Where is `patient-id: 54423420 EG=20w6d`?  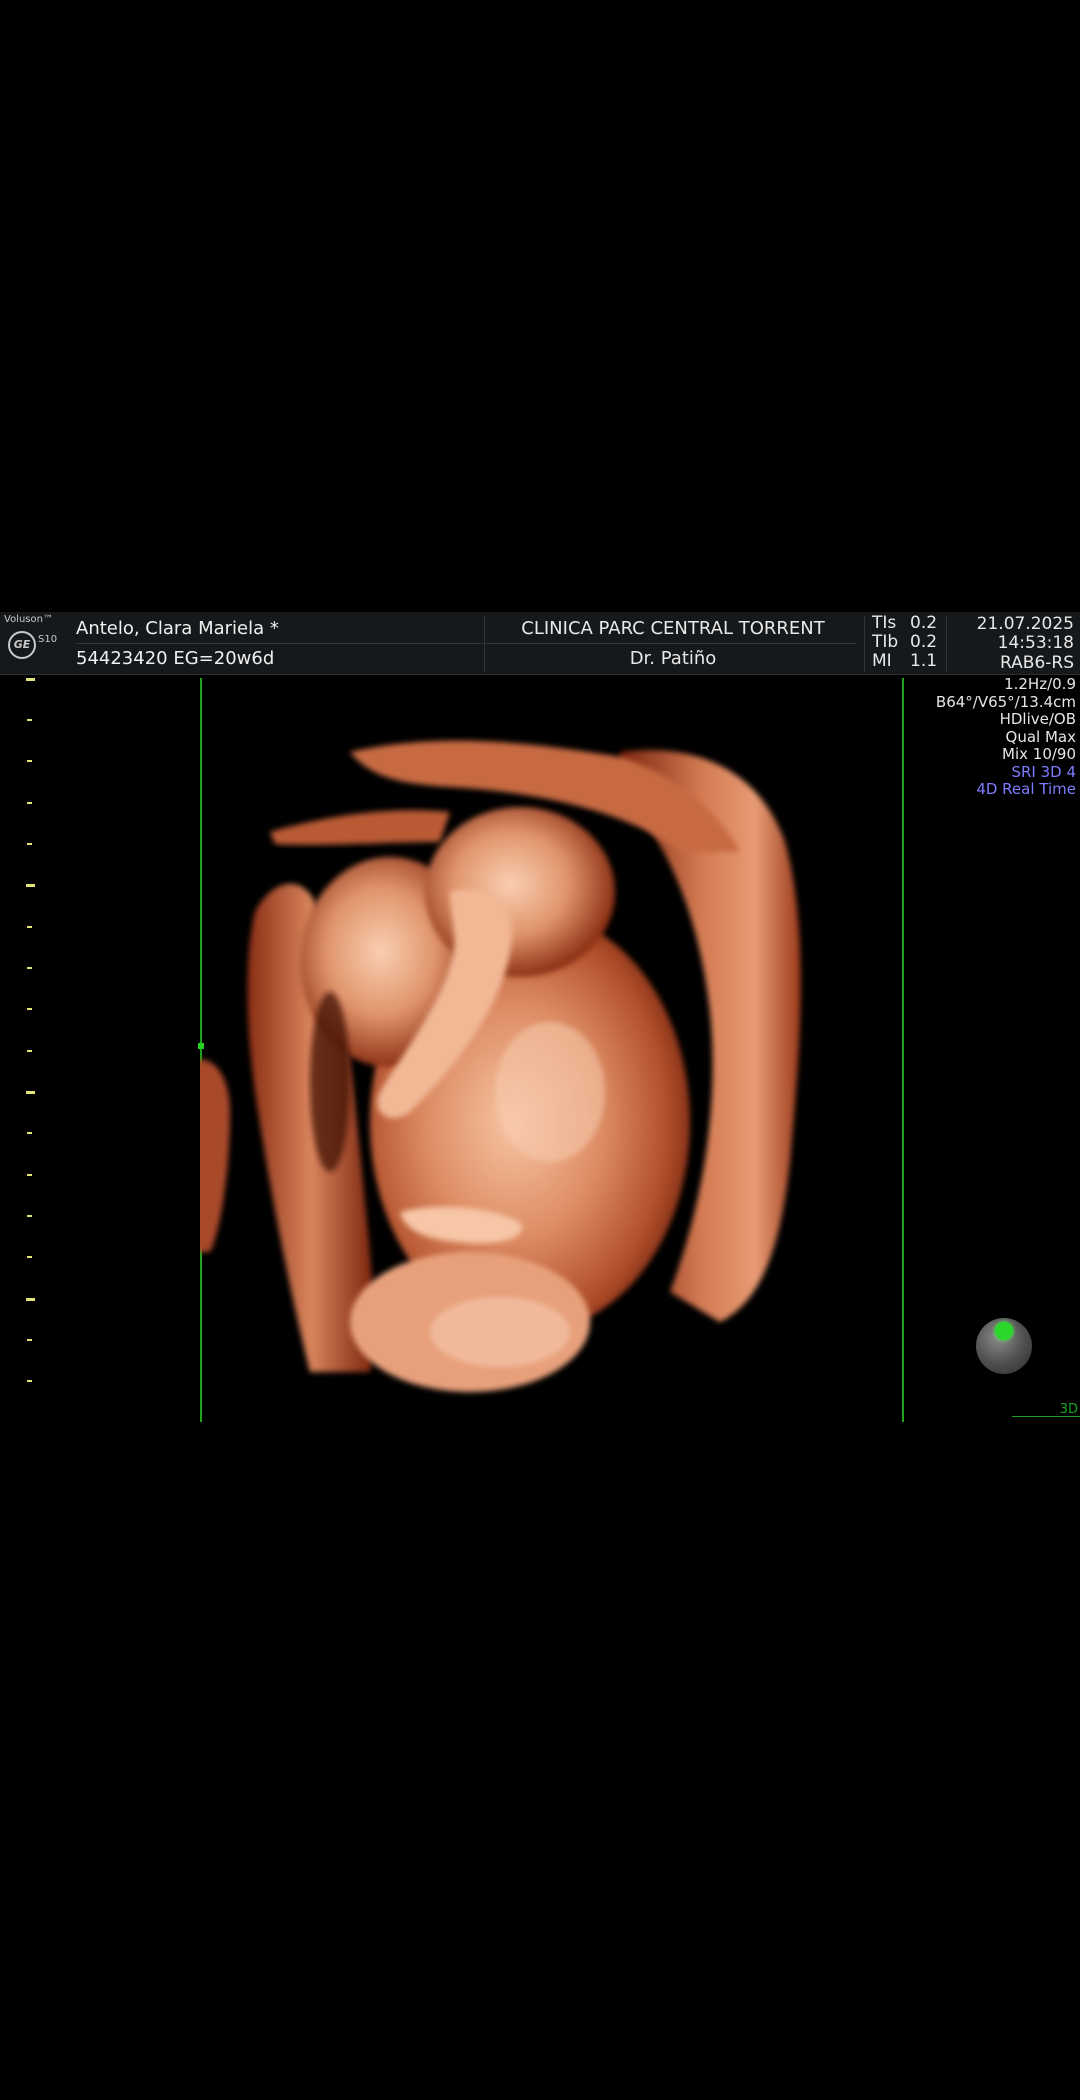 patient-id: 54423420 EG=20w6d is located at coordinates (175, 658).